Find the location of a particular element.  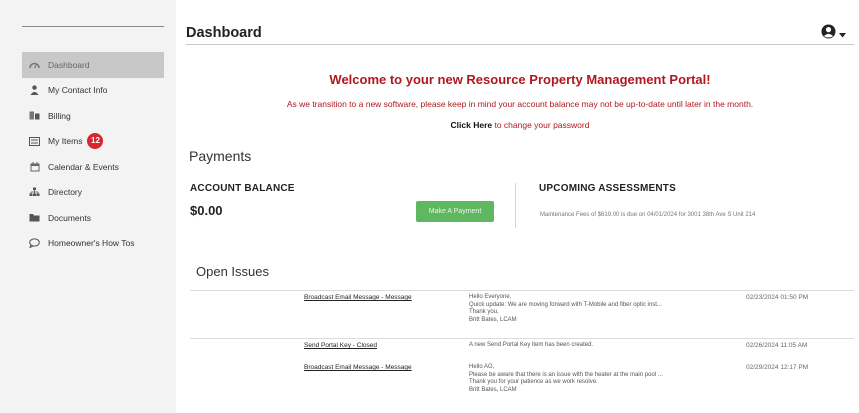

sidebar-item-my-contact-info: My Contact Info is located at coordinates (93, 91).